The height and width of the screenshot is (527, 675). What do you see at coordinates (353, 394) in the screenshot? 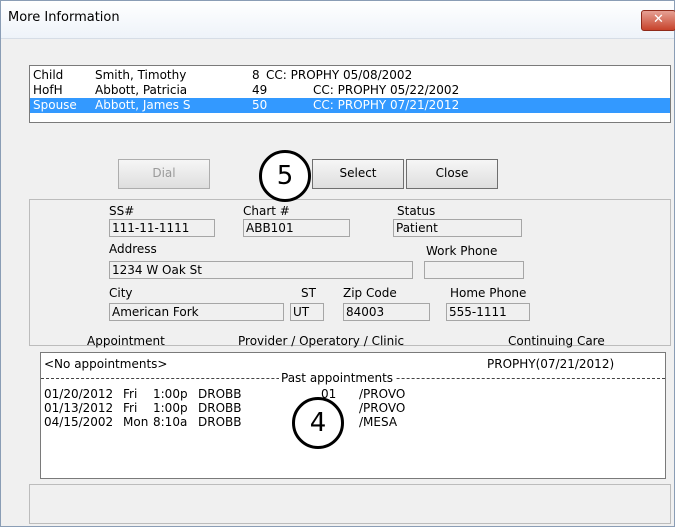
I see `table-row: 01/20/2012 Fri 1:00p DROBB 01 /PROVO` at bounding box center [353, 394].